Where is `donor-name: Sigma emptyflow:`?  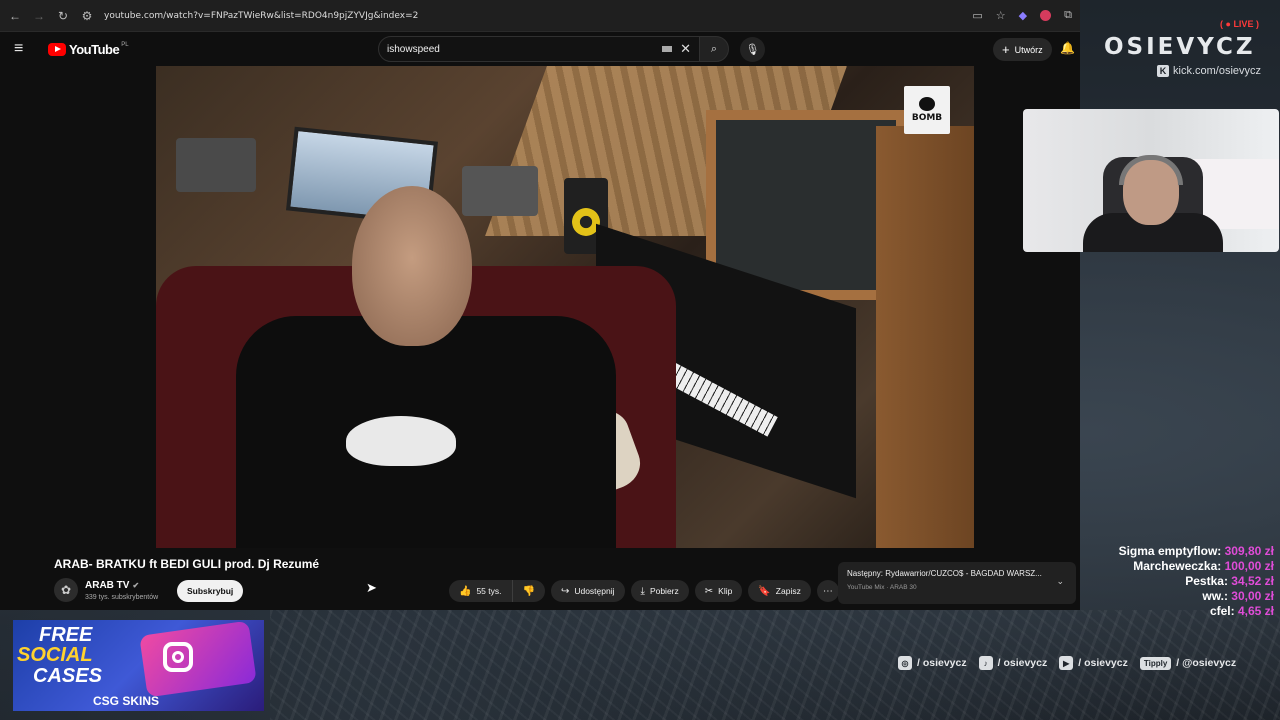 donor-name: Sigma emptyflow: is located at coordinates (1170, 551).